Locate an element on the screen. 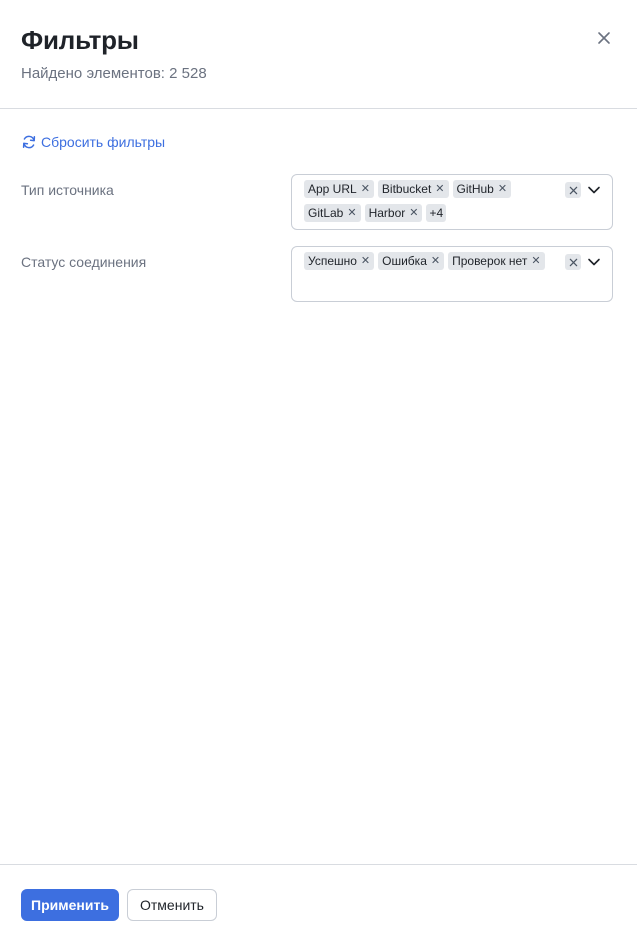 The height and width of the screenshot is (945, 637). chip: GitLab ✕ is located at coordinates (332, 213).